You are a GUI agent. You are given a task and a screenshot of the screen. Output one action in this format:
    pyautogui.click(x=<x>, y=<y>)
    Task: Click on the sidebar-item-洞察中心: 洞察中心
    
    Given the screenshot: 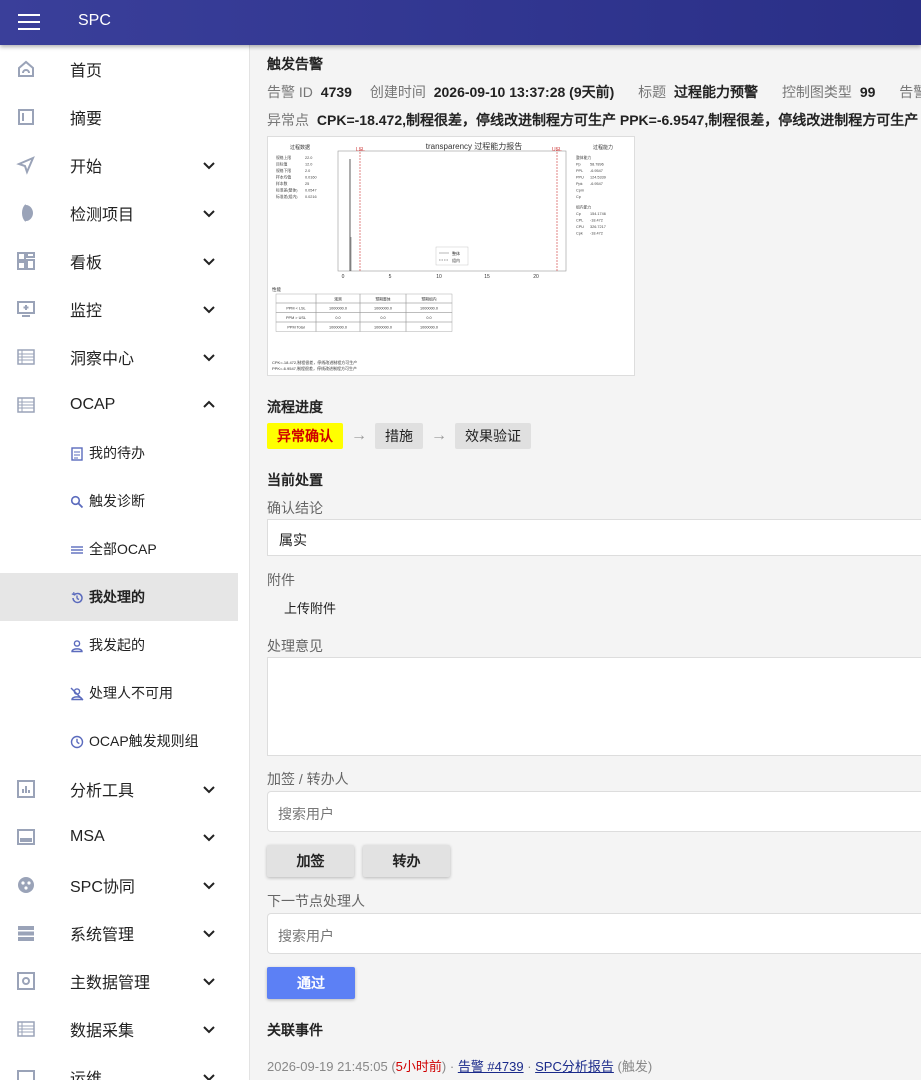 What is the action you would take?
    pyautogui.click(x=124, y=357)
    